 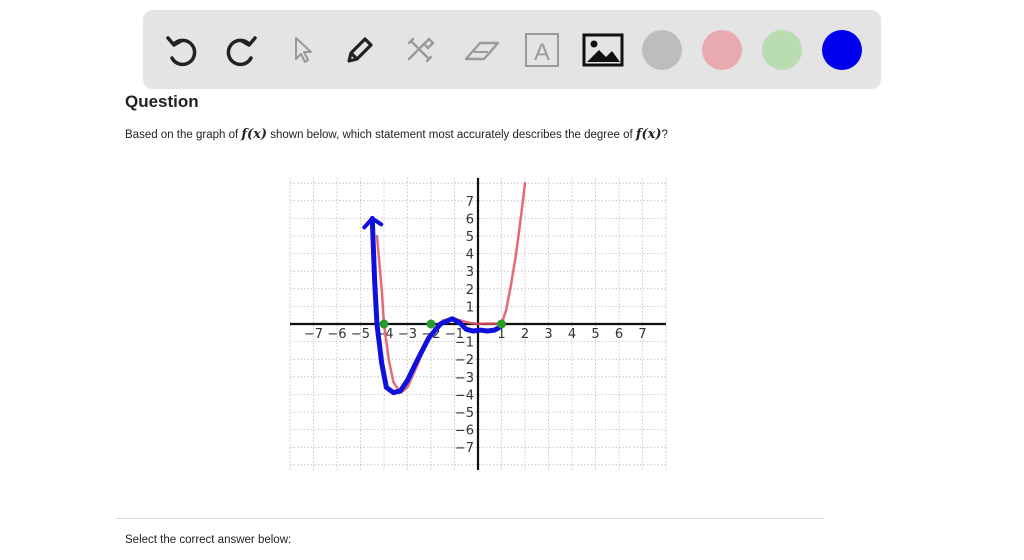 What do you see at coordinates (470, 255) in the screenshot?
I see `y-tick-label: 4` at bounding box center [470, 255].